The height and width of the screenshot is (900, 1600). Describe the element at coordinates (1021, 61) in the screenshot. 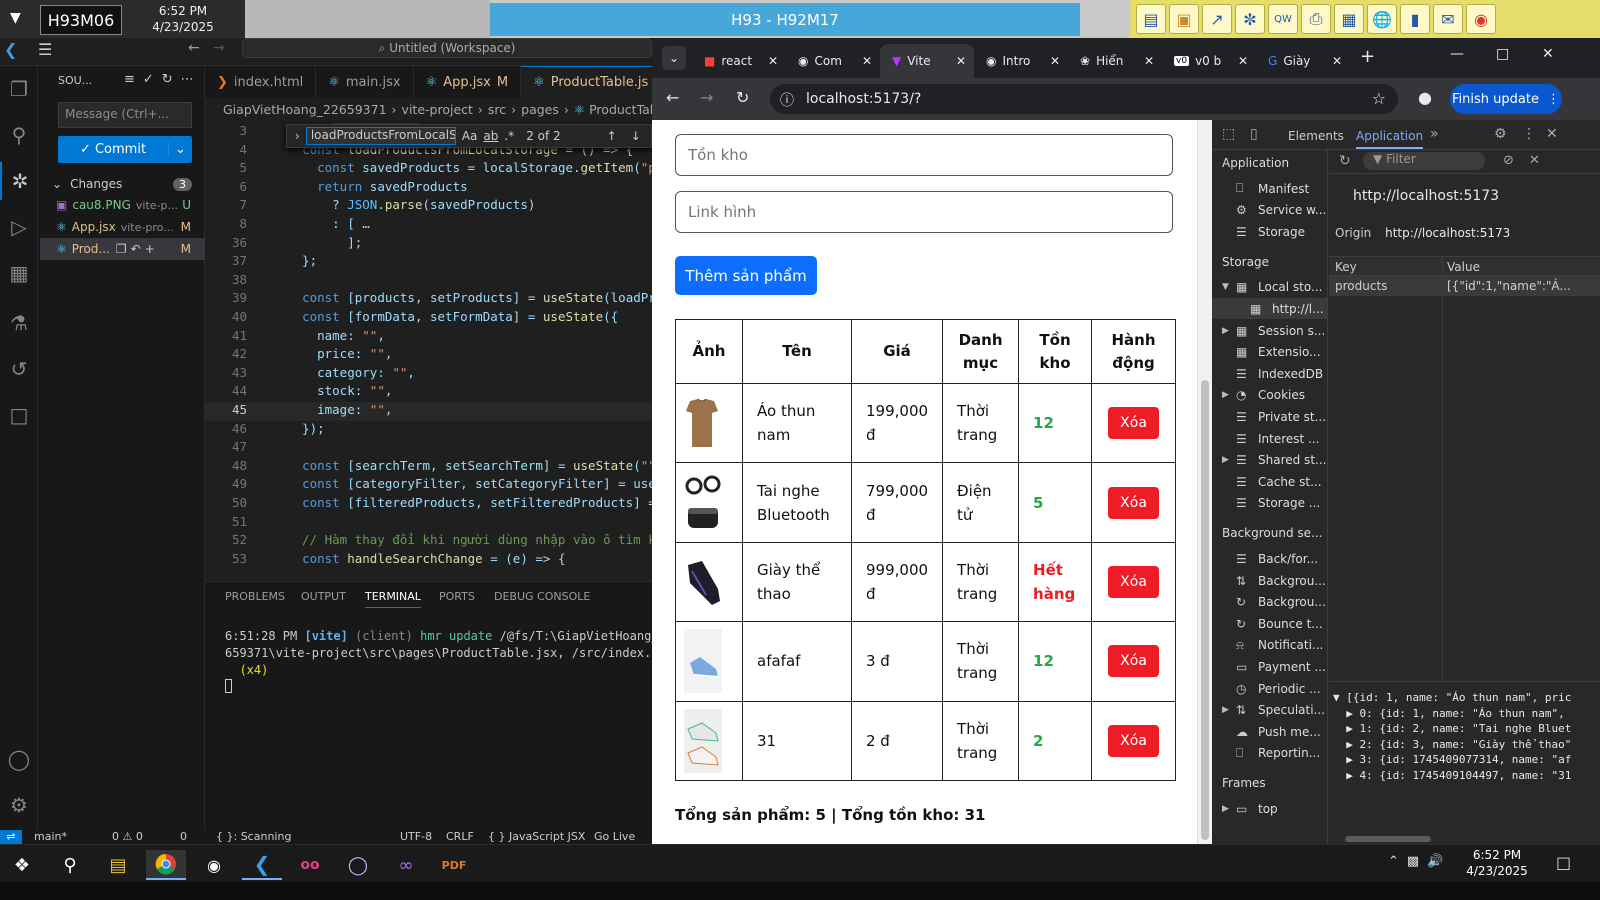

I see `browser-tab: ◉ Intro ✕` at that location.